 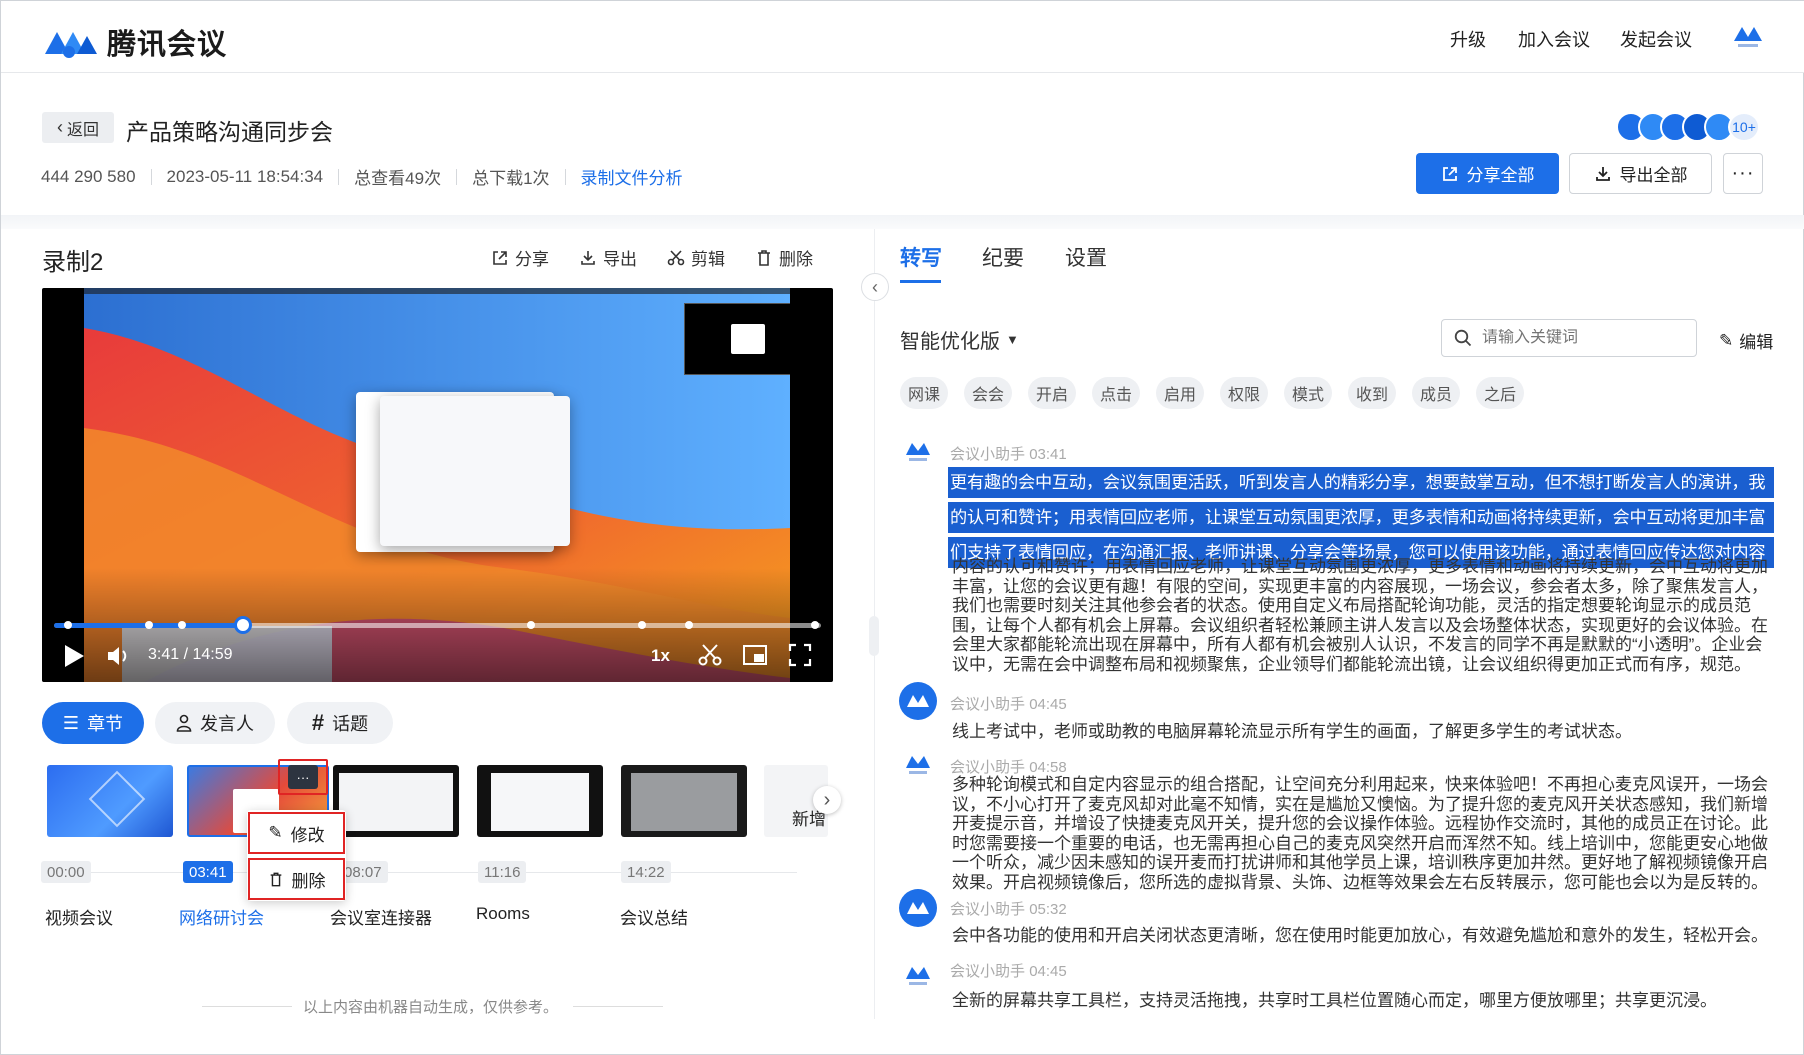 I want to click on keyword-tag: 权限, so click(x=1244, y=393).